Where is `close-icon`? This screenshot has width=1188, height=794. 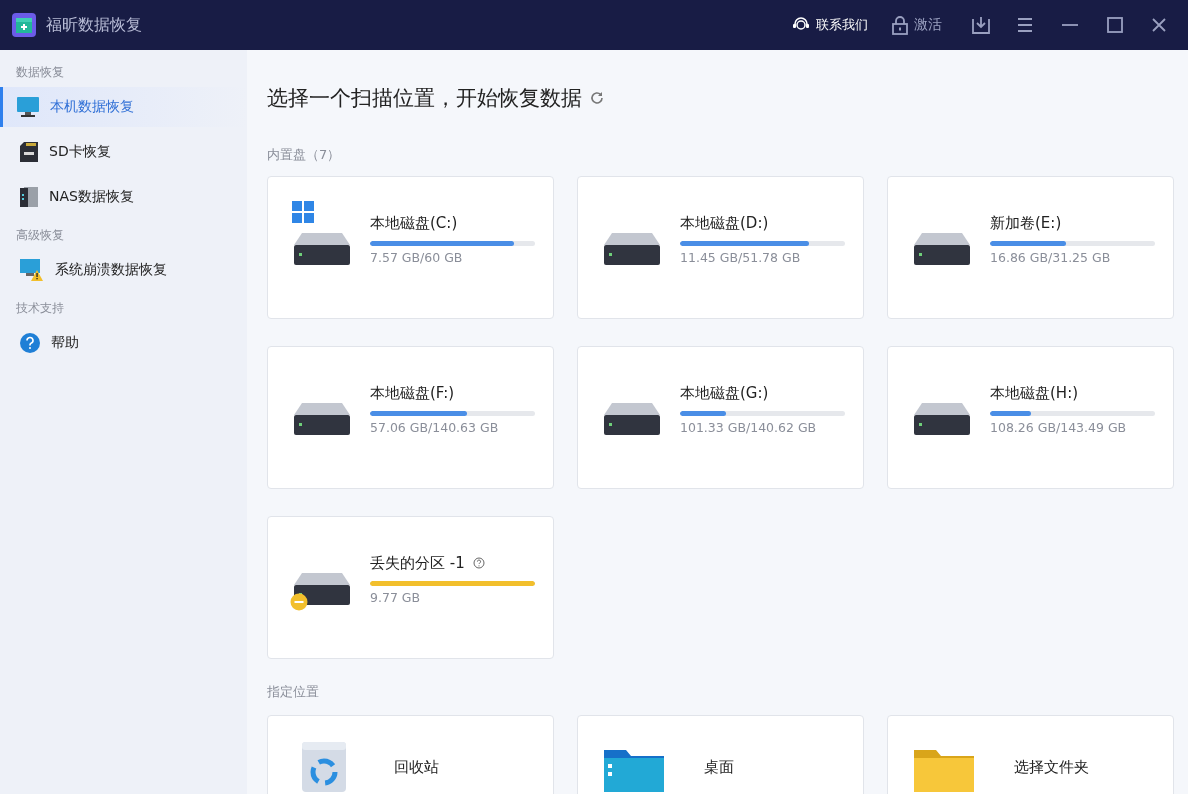
close-icon is located at coordinates (1159, 25).